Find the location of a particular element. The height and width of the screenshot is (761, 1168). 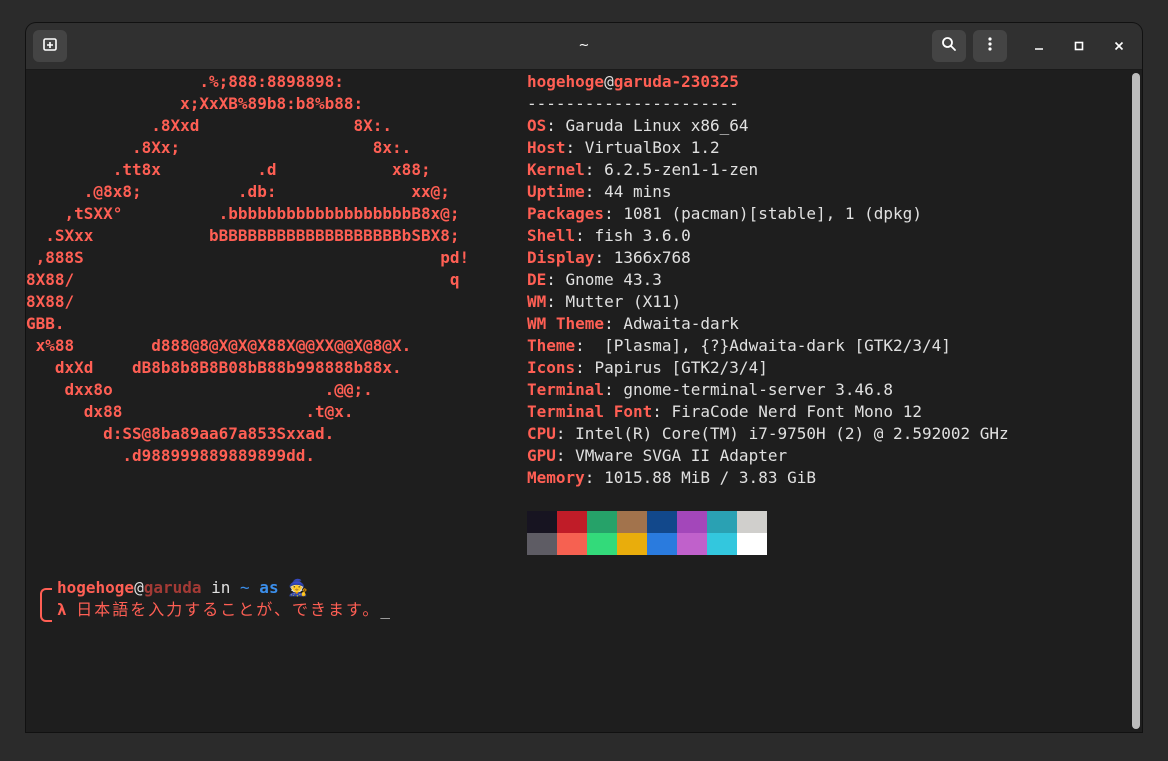

logo-line: .tt8x .d x88; is located at coordinates (228, 169).